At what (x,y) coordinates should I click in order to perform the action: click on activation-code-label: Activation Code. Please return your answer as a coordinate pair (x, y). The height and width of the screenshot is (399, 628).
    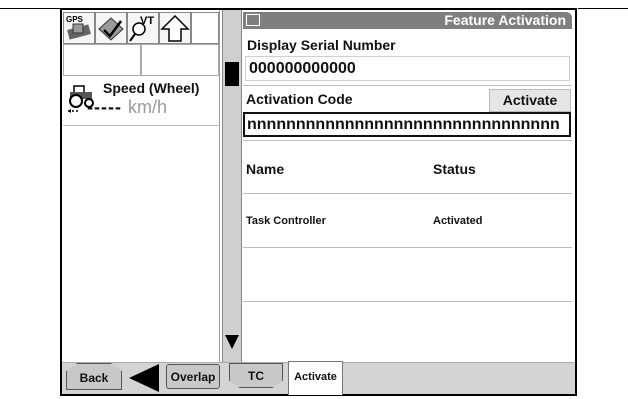
    Looking at the image, I should click on (299, 99).